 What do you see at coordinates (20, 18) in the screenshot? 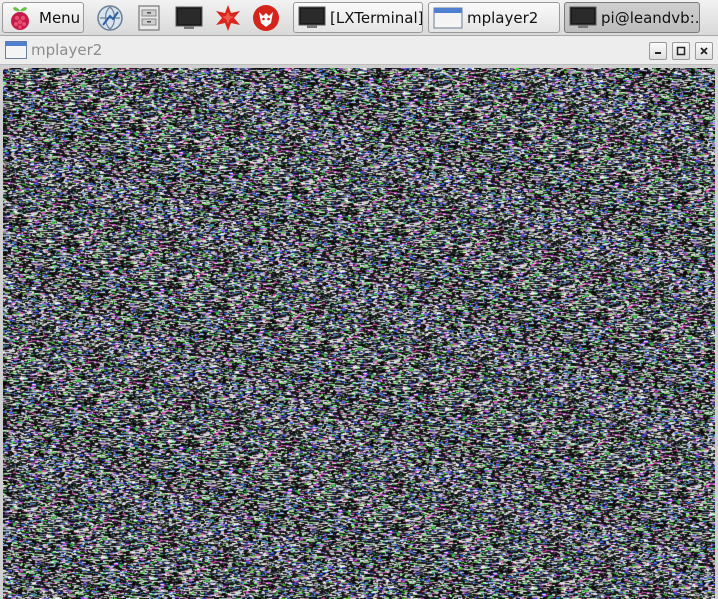
I see `raspberry-pi-icon` at bounding box center [20, 18].